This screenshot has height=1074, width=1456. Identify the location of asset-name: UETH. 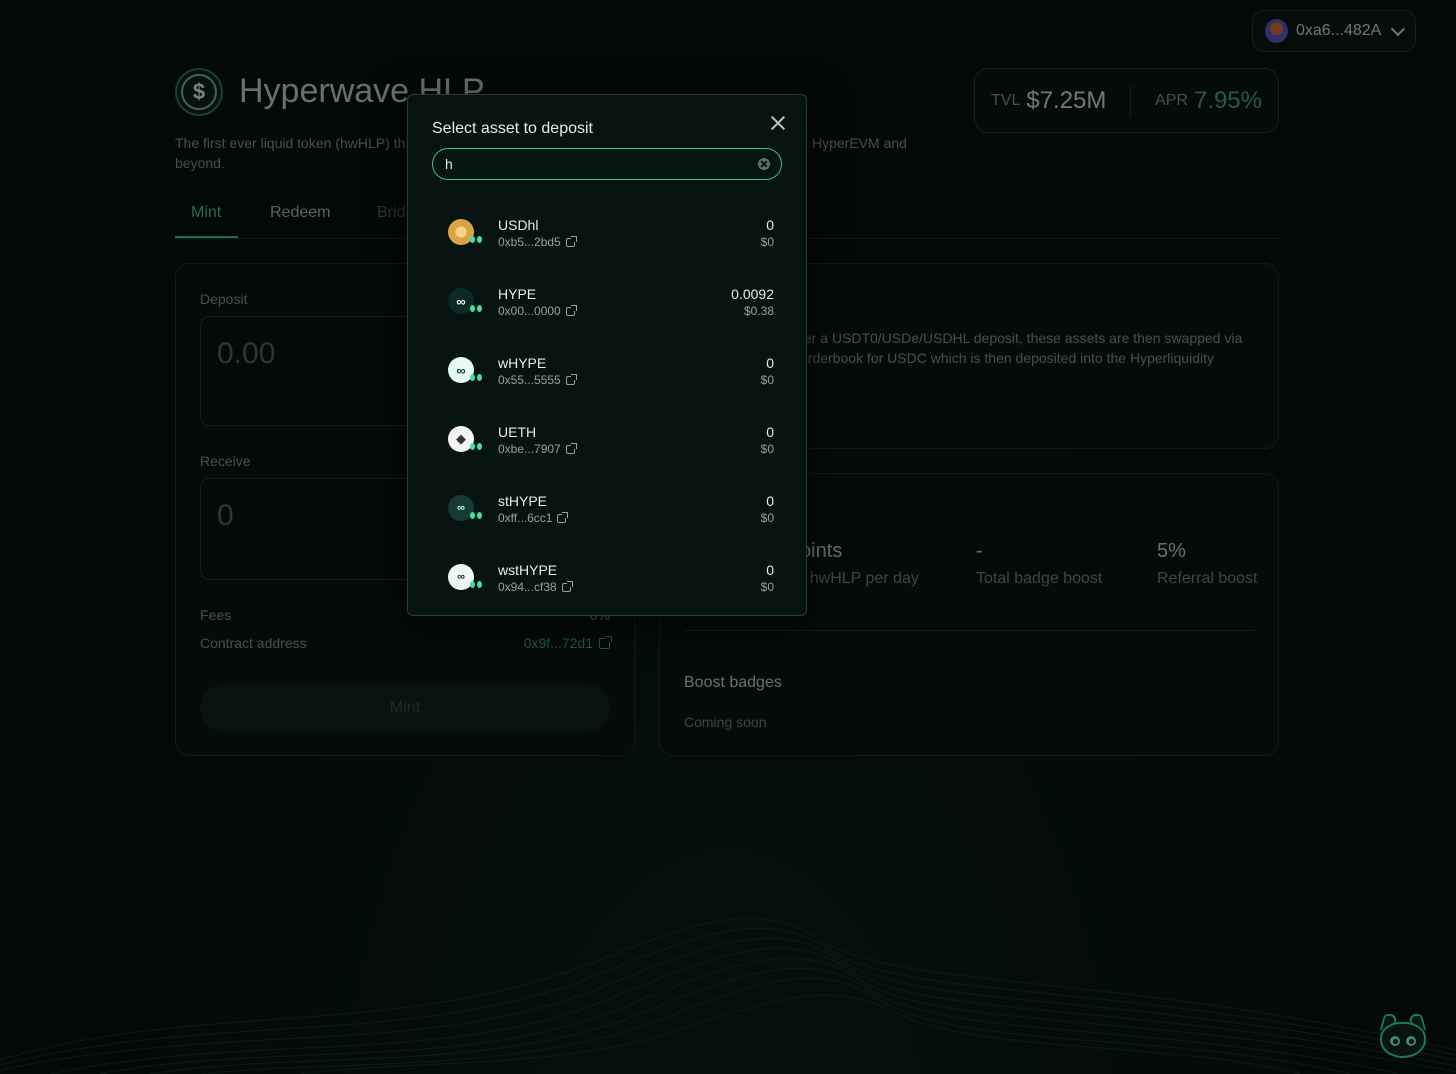
(517, 432).